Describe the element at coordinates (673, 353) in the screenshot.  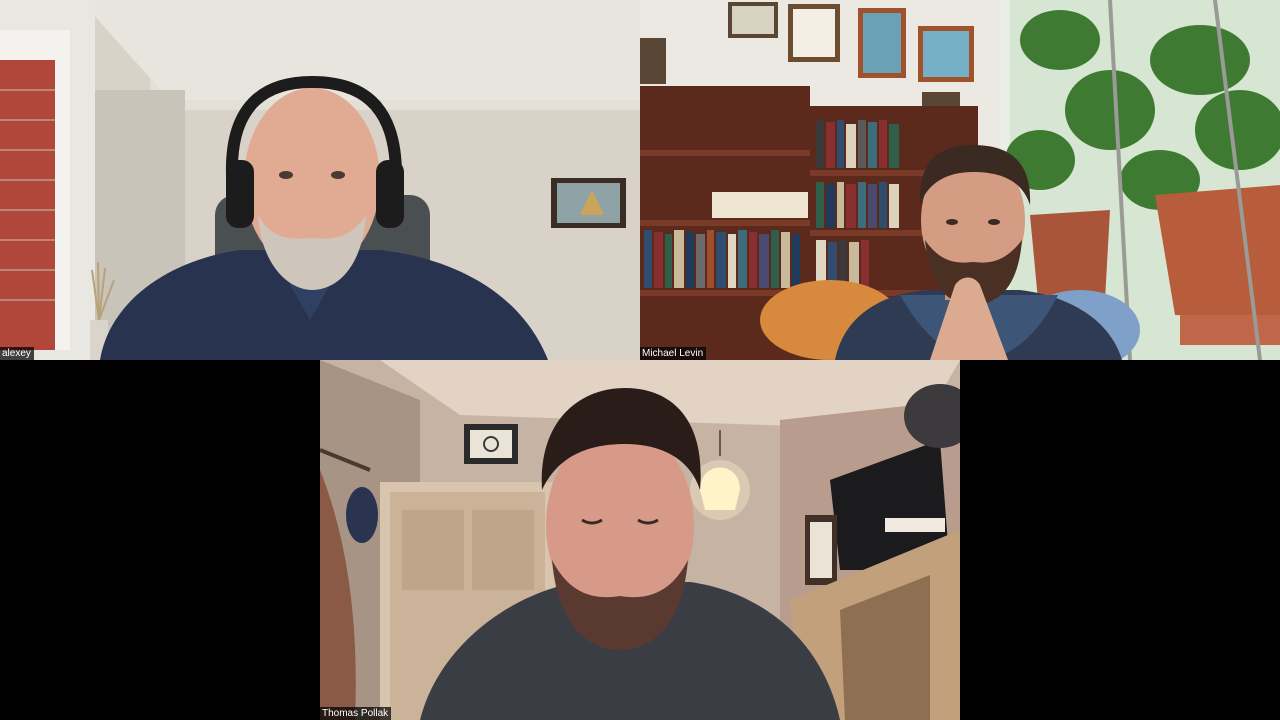
I see `participant-name-label: Michael Levin` at that location.